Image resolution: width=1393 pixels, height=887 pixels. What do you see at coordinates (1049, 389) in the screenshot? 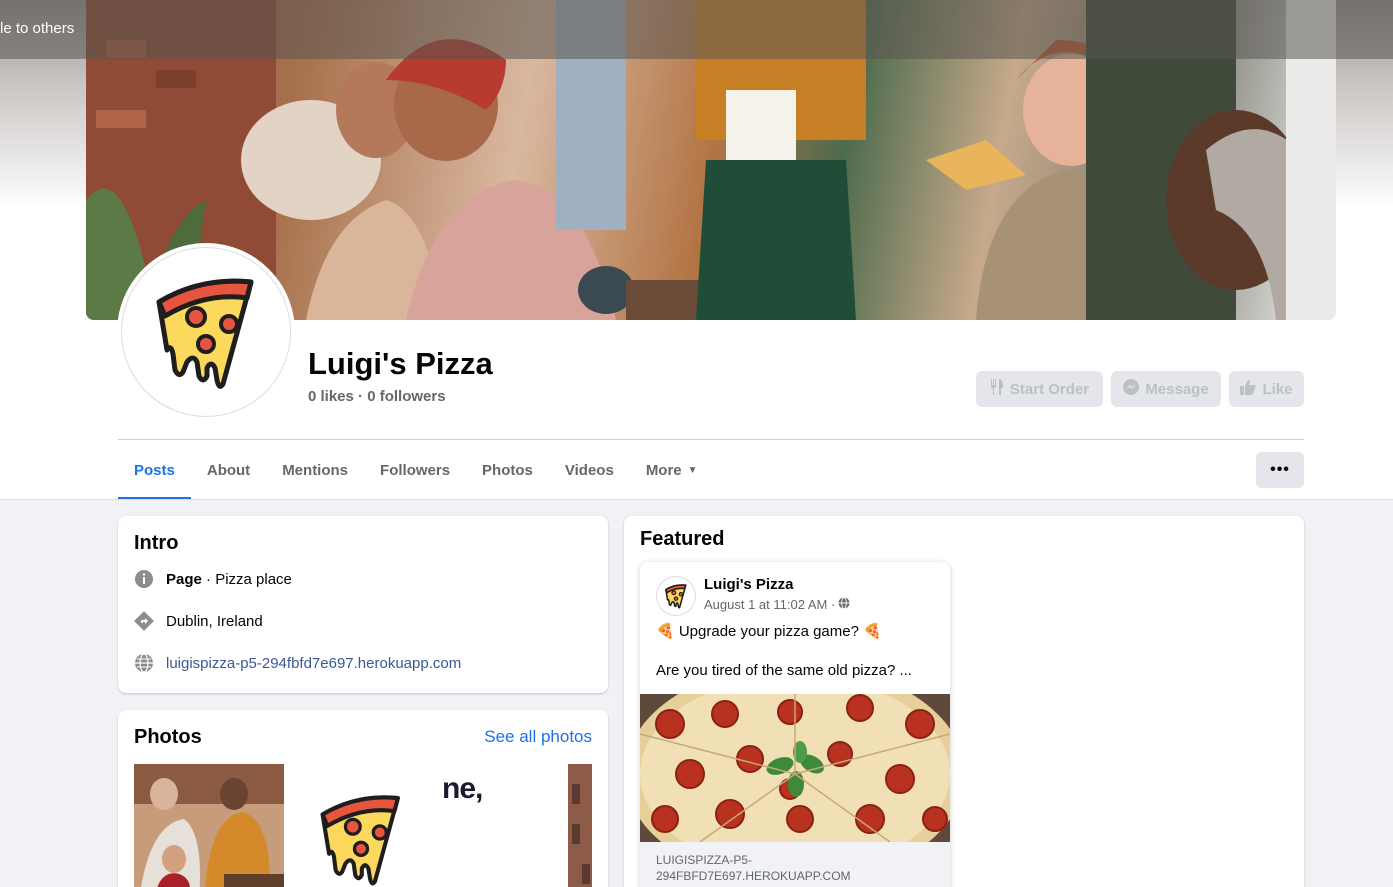
I see `start-order-label: Start Order` at bounding box center [1049, 389].